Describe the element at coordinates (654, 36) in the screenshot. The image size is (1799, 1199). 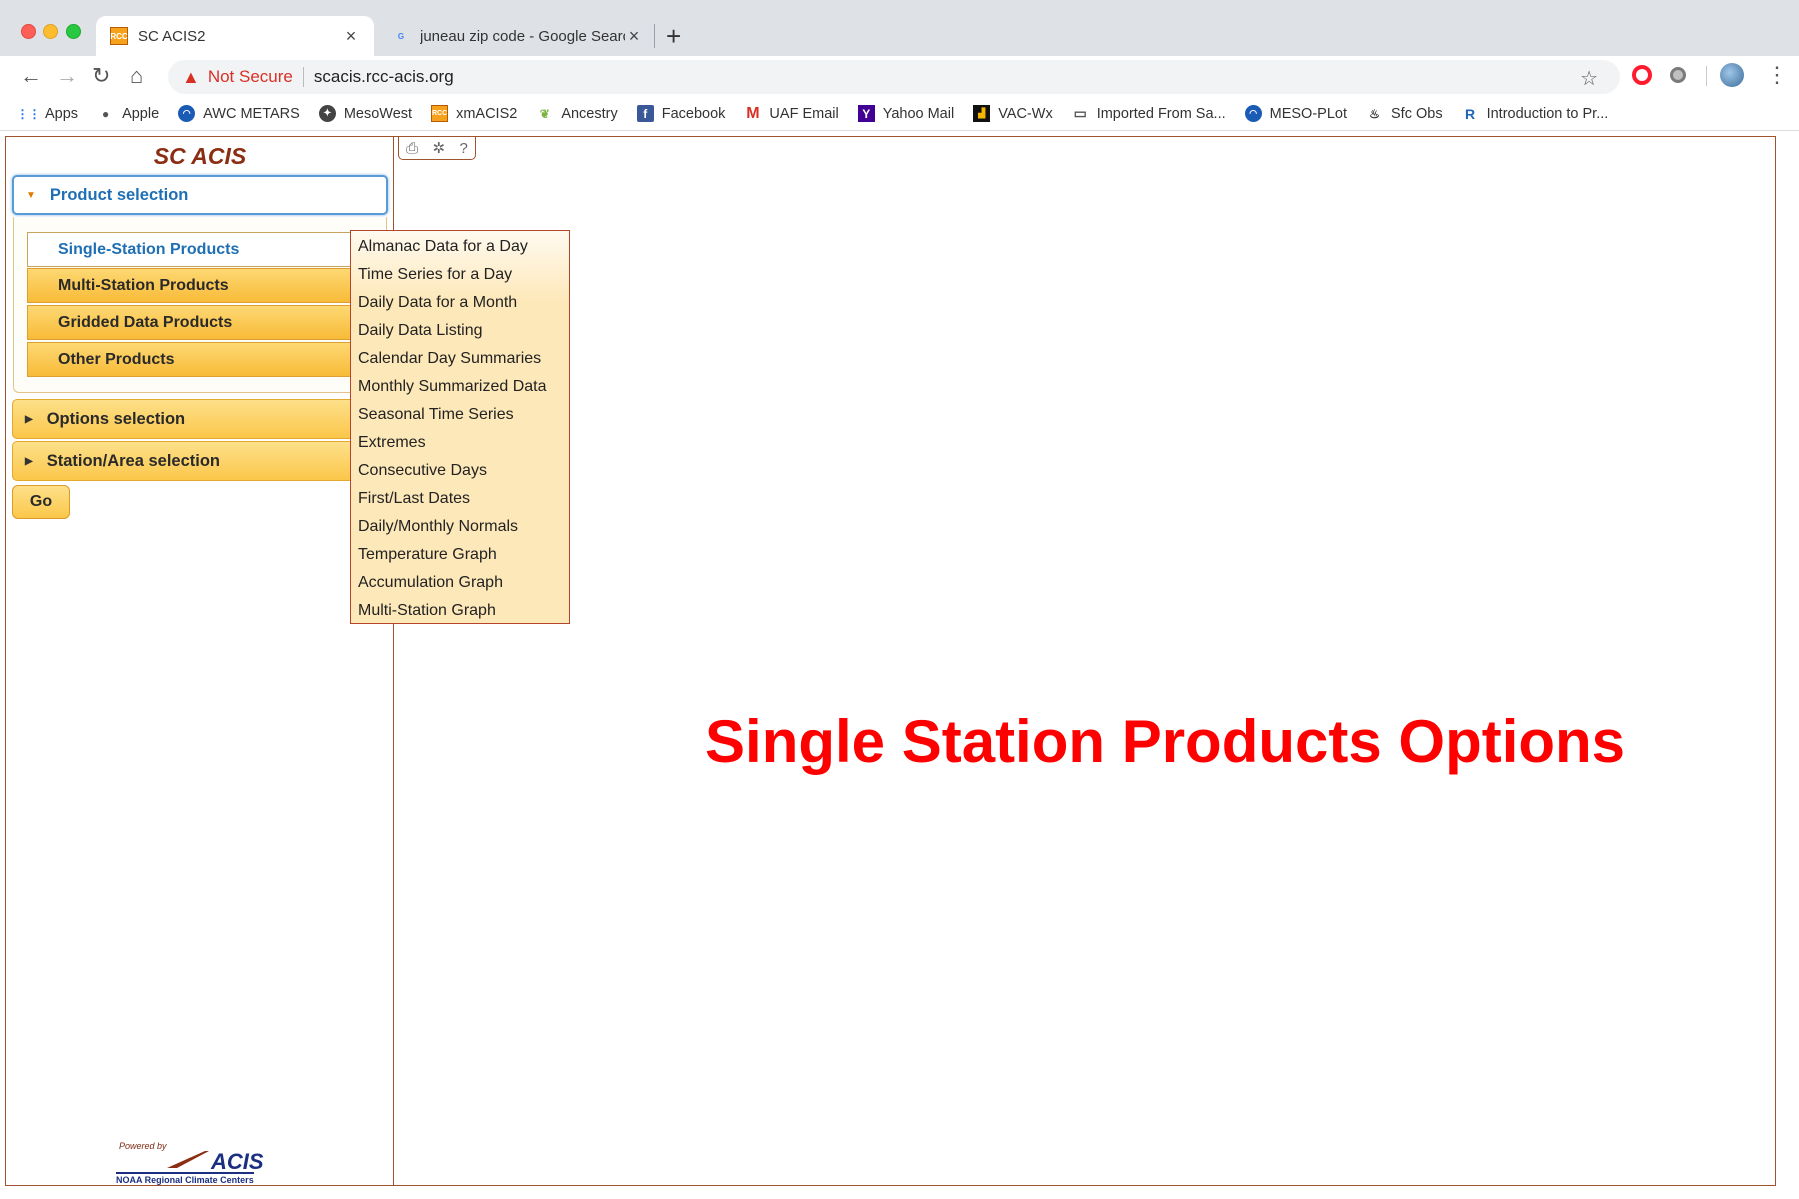
I see `tab-separator` at that location.